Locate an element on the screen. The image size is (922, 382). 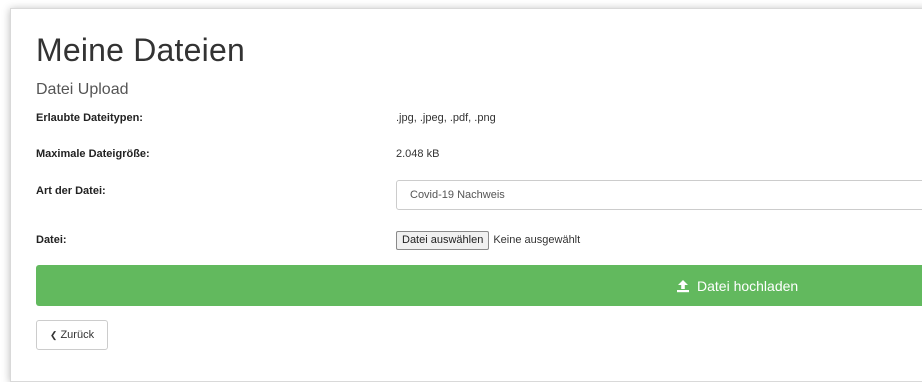
file-type-selected: Covid-19 Nachweis is located at coordinates (457, 195).